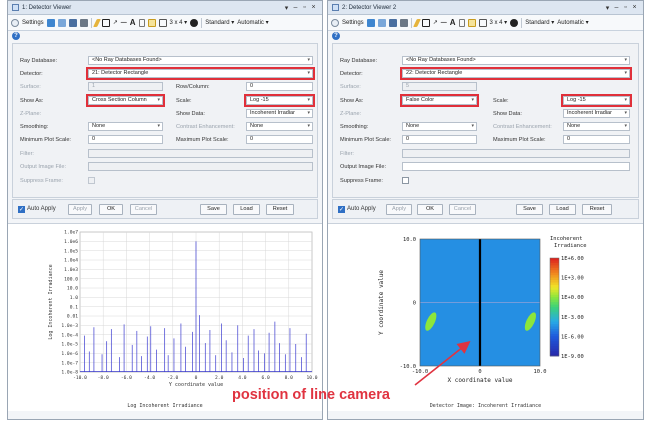 Image resolution: width=651 pixels, height=424 pixels. What do you see at coordinates (279, 86) in the screenshot?
I see `row-column-field: 0` at bounding box center [279, 86].